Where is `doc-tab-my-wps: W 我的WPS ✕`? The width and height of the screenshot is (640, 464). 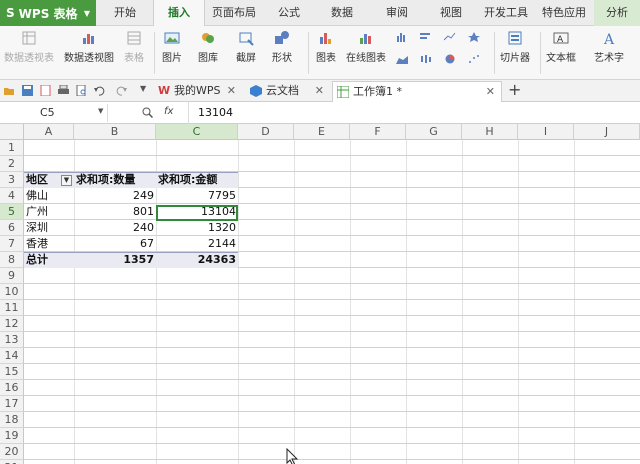
doc-tab-my-wps: W 我的WPS ✕ is located at coordinates (198, 91).